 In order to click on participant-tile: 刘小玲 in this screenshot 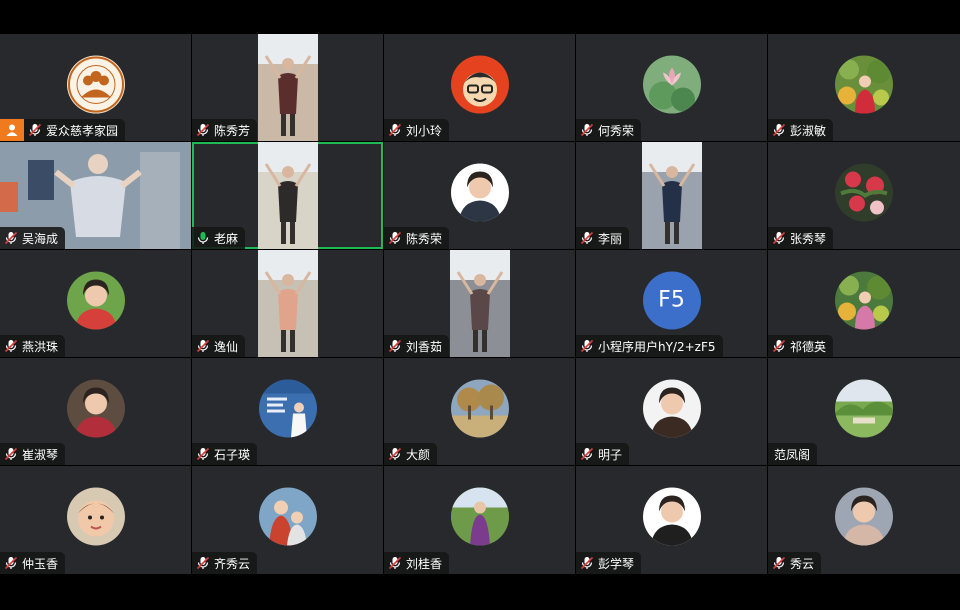, I will do `click(479, 87)`.